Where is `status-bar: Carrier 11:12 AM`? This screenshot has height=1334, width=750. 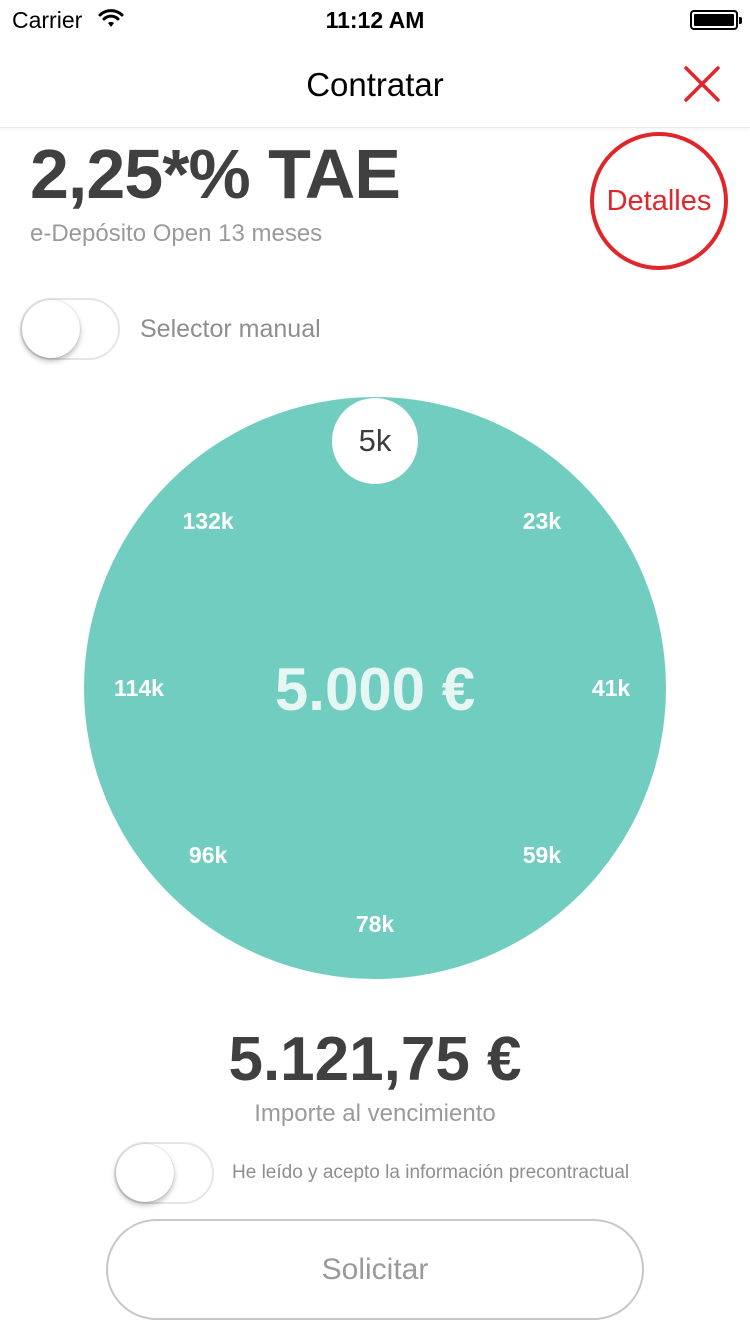
status-bar: Carrier 11:12 AM is located at coordinates (375, 20).